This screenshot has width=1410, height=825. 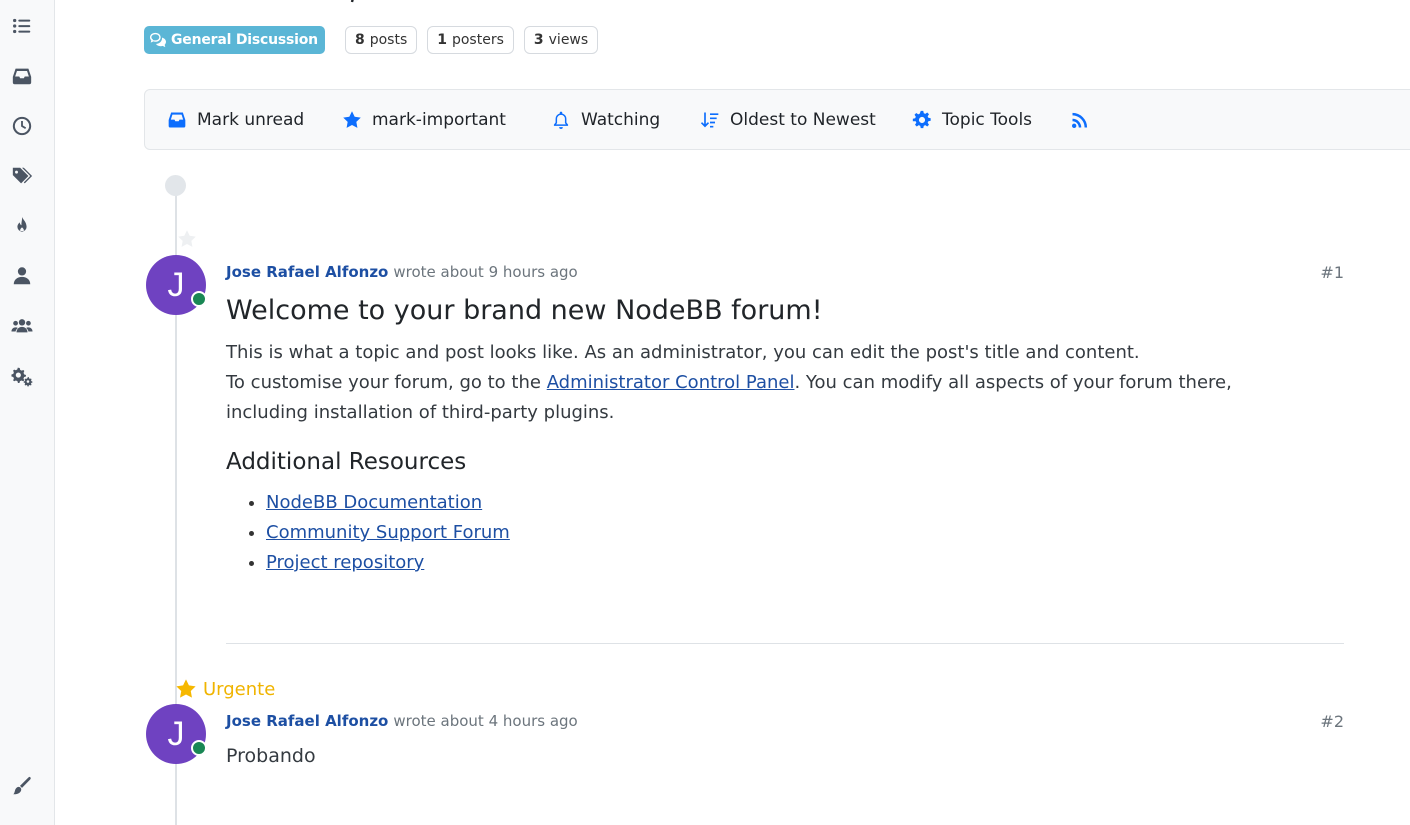 I want to click on nodebb-docs-link: NodeBB Documentation, so click(x=374, y=502).